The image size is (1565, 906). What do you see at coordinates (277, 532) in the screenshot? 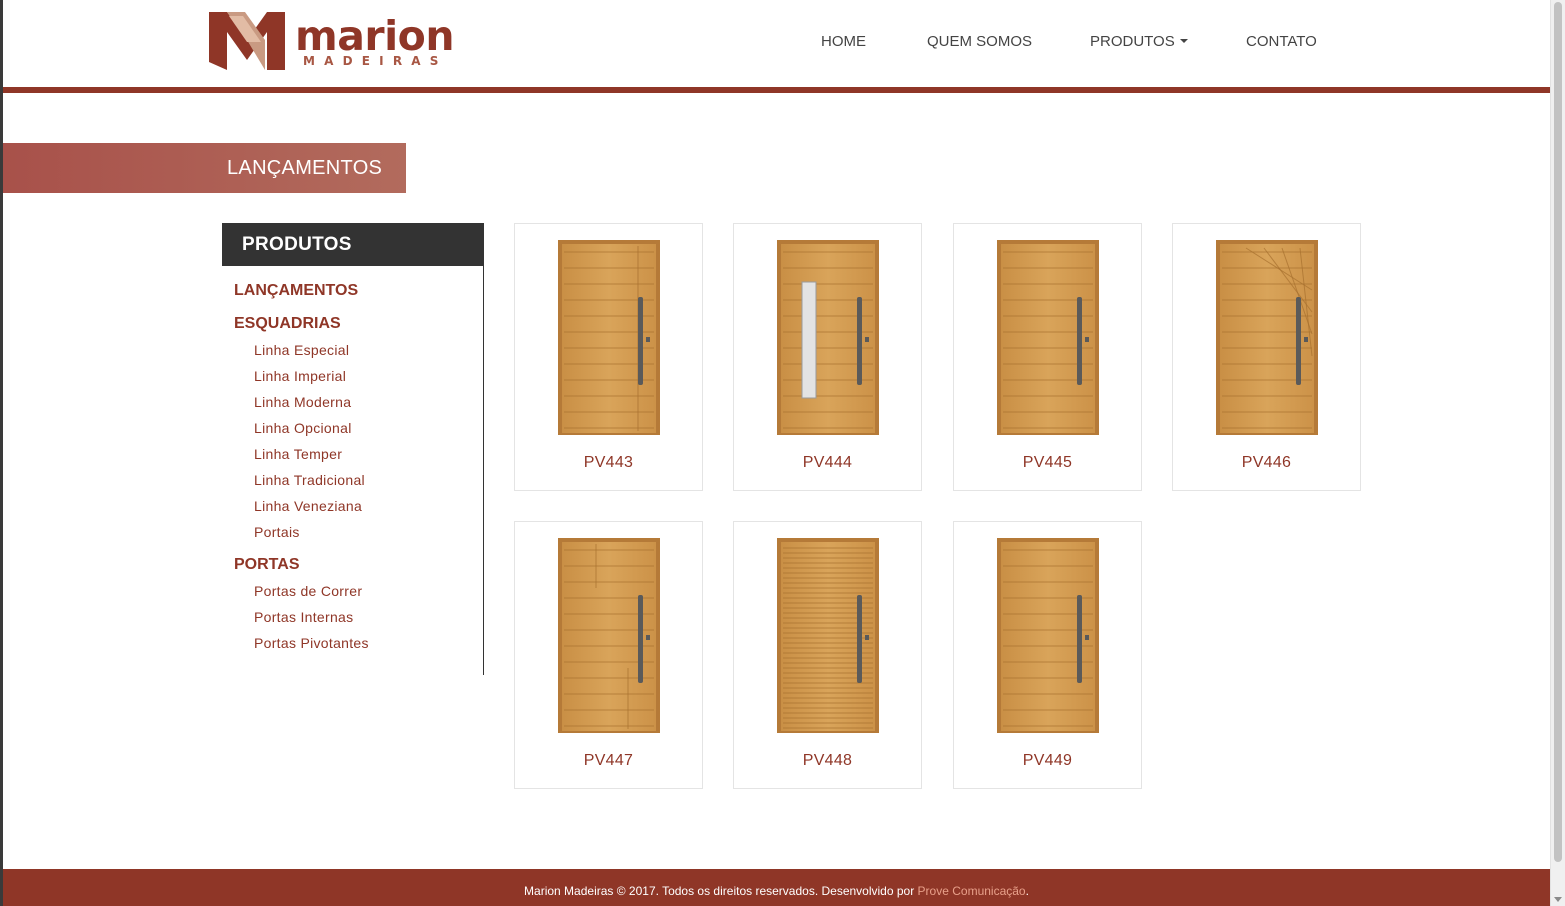
I see `sidebar-item-portais: Portais` at bounding box center [277, 532].